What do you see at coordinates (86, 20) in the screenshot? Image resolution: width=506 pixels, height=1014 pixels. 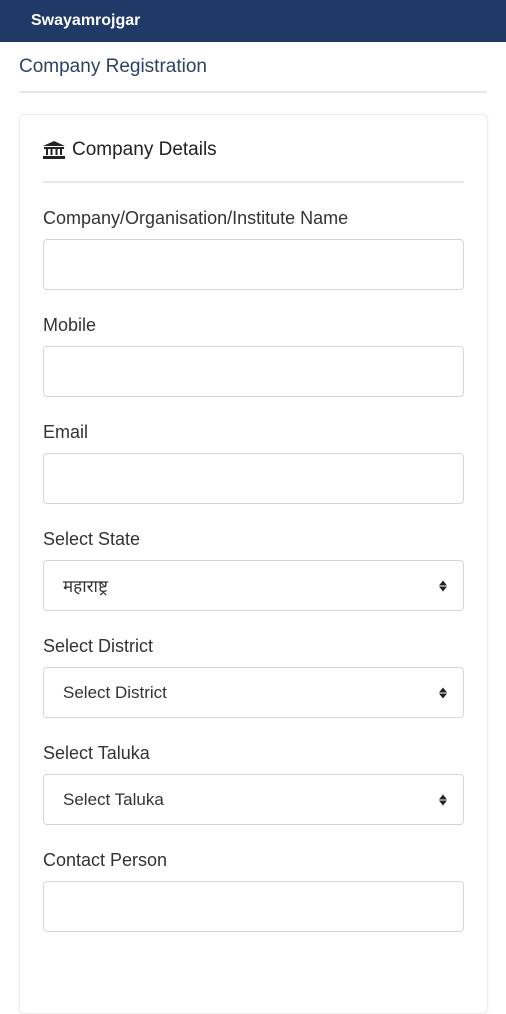 I see `app-title: Swayamrojgar` at bounding box center [86, 20].